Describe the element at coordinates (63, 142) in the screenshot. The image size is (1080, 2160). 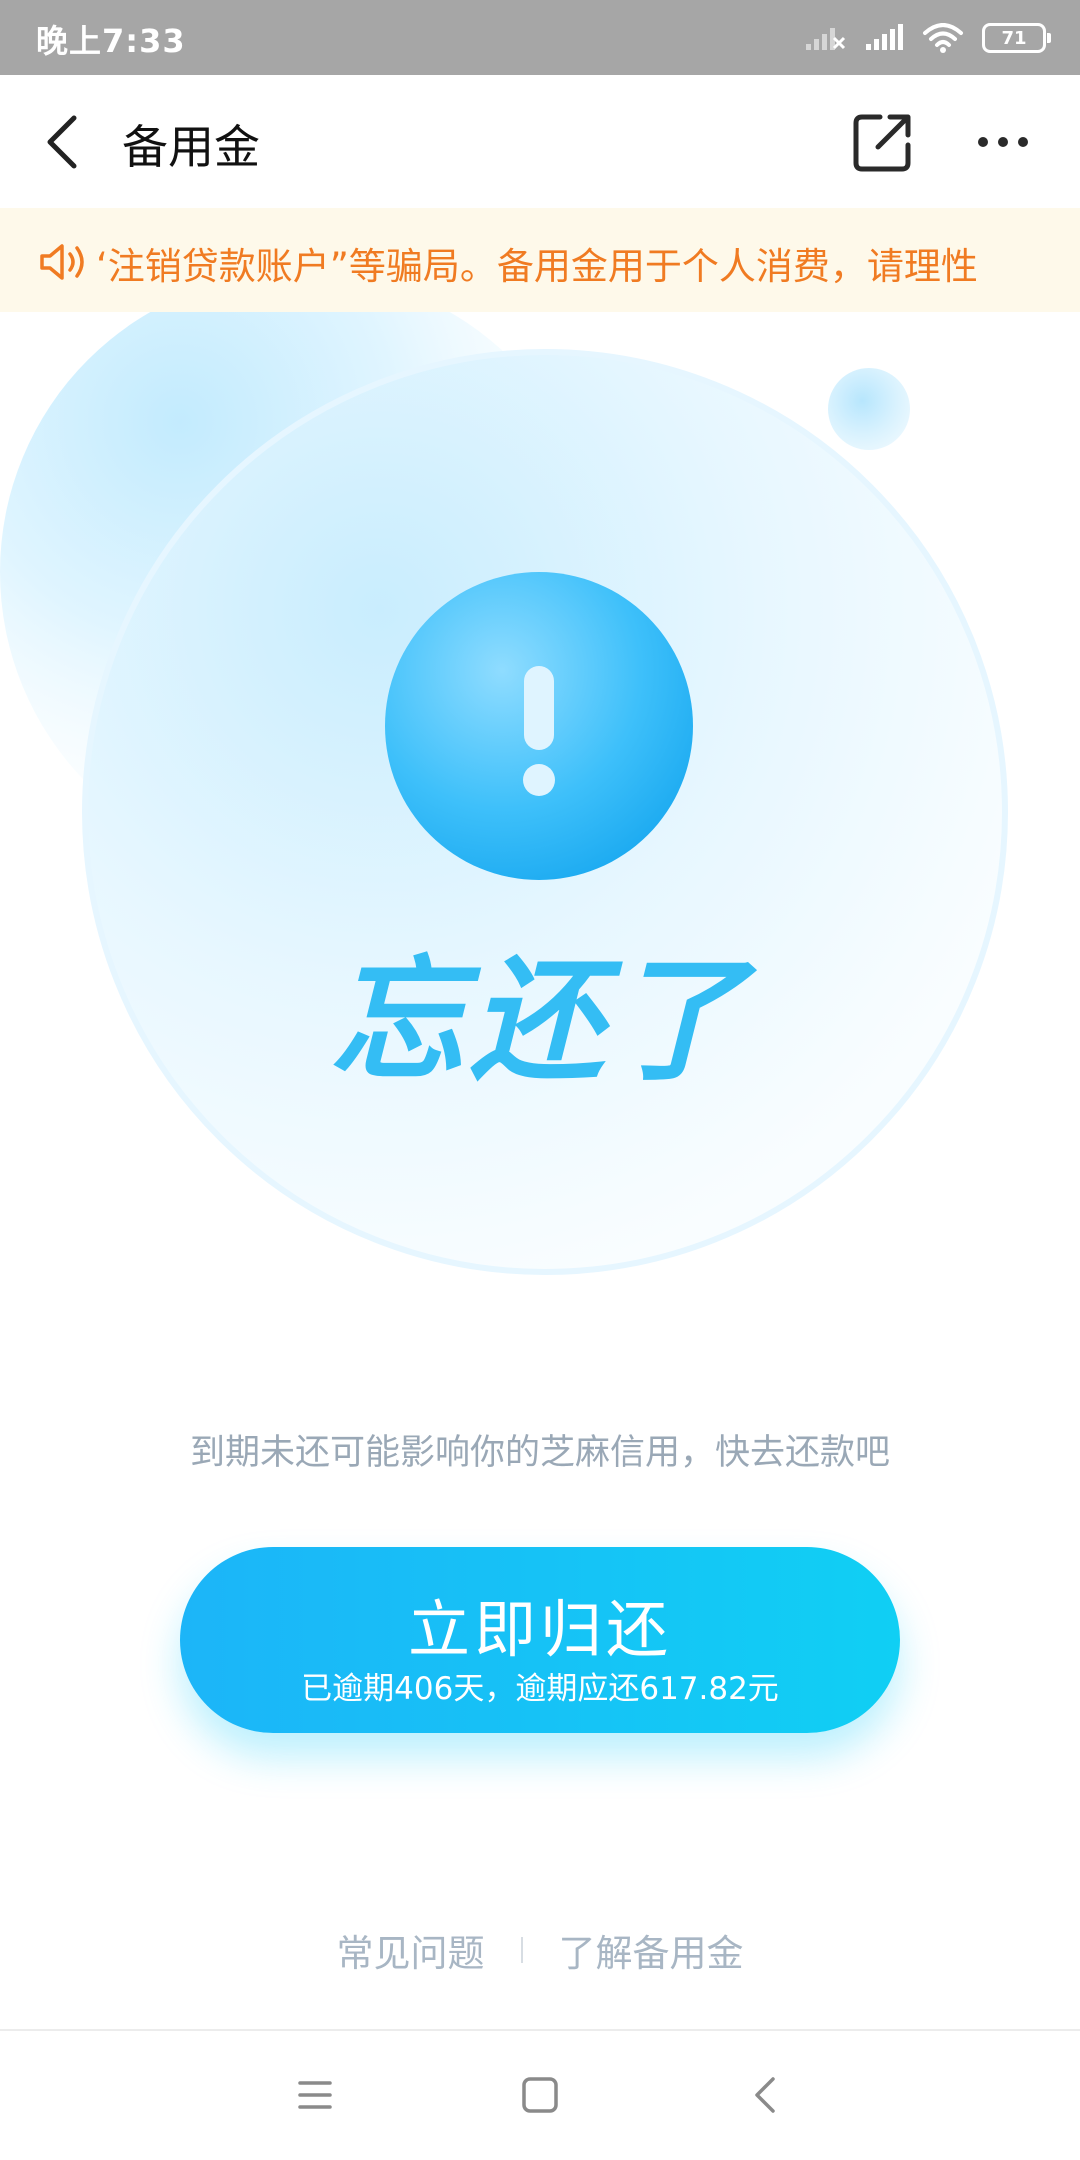
I see `back-arrow-icon` at that location.